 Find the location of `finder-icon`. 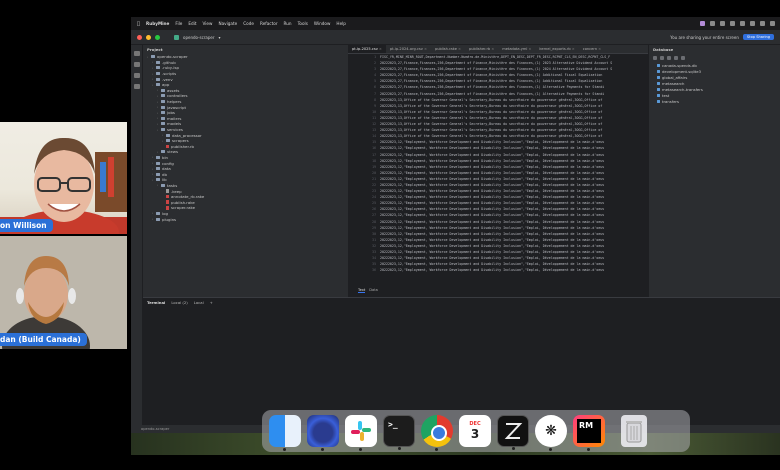

finder-icon is located at coordinates (285, 433).